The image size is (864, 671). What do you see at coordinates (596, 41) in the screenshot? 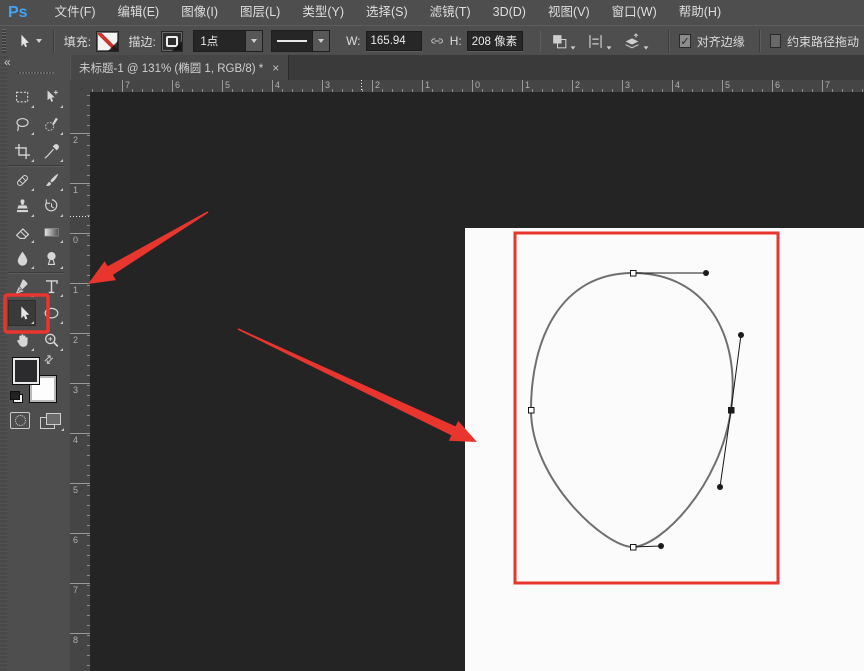
I see `path-alignment-icon` at bounding box center [596, 41].